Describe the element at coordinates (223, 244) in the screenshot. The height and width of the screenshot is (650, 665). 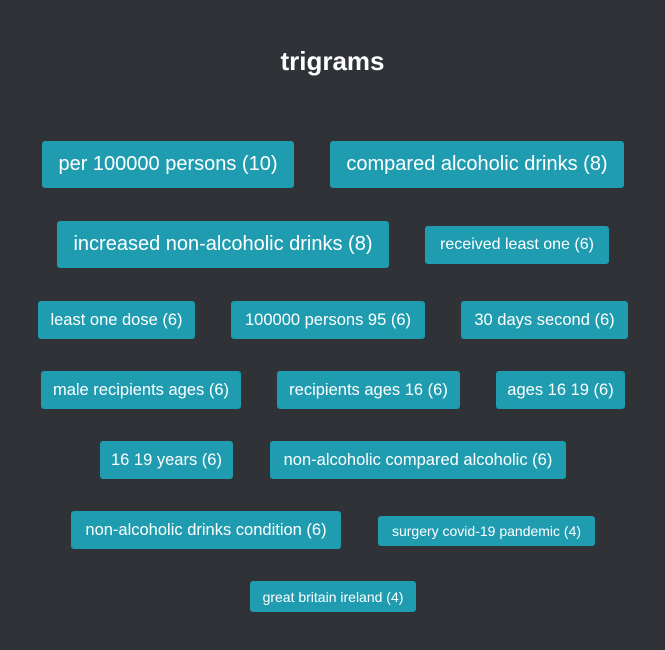
I see `tag-increased-non-alcoholic-drinks: increased non-alcoholic drinks (8)` at that location.